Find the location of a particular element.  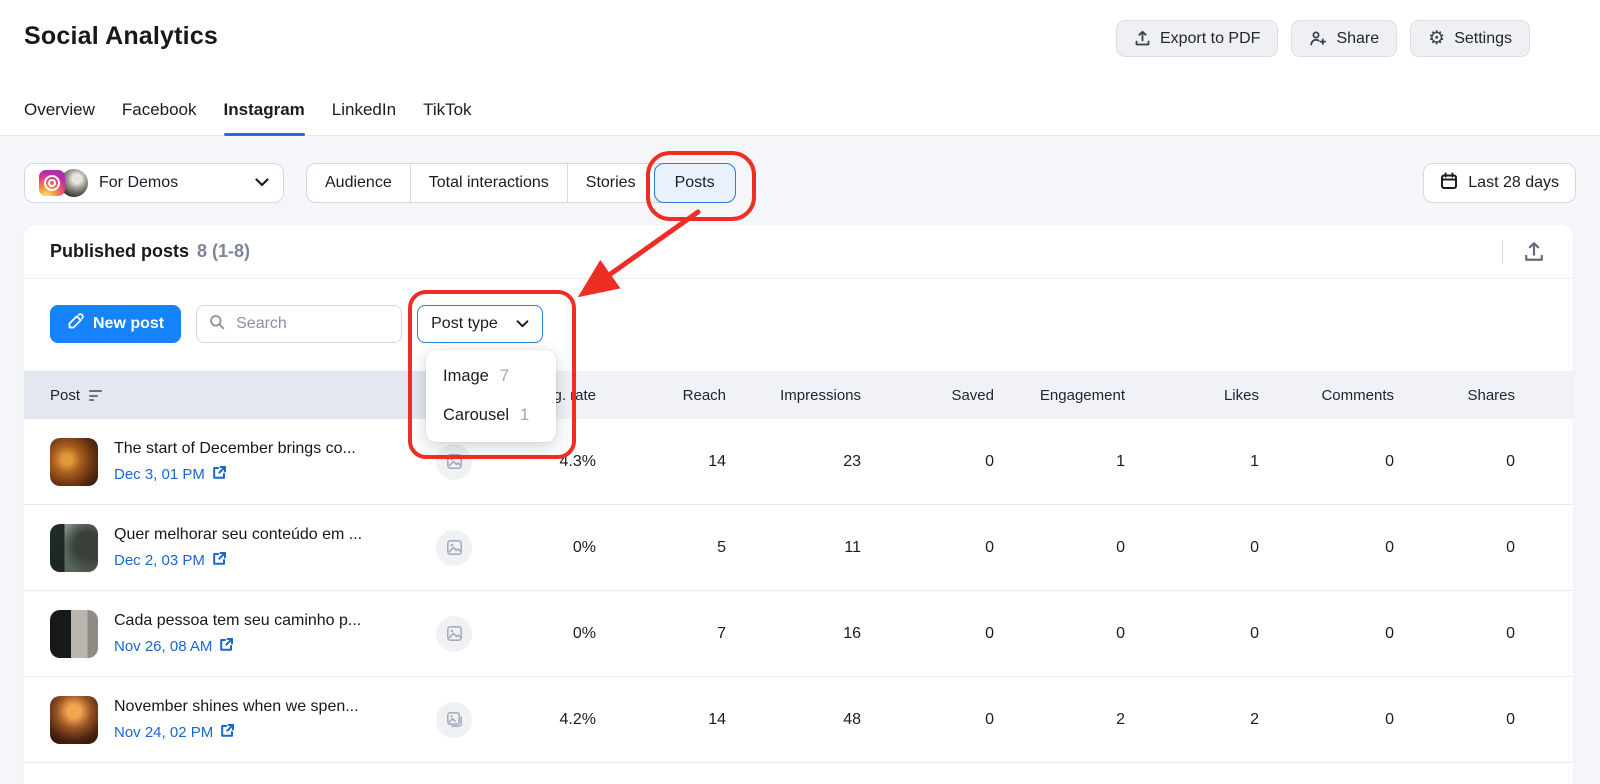

post-date-link: Dec 2, 03 PM is located at coordinates (238, 560).